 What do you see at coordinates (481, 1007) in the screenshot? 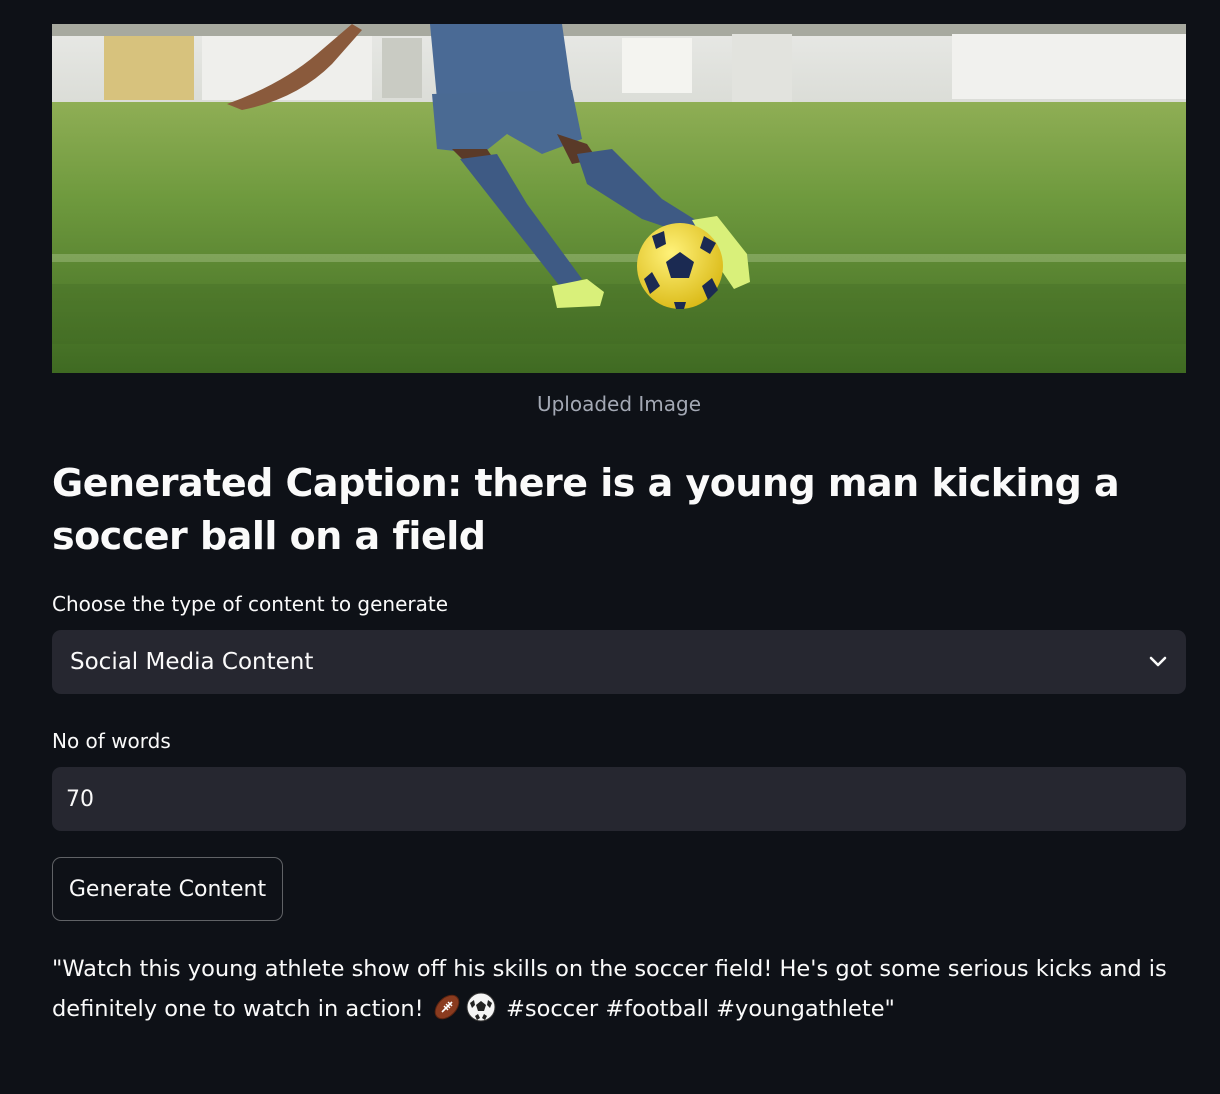
I see `soccer-ball-icon` at bounding box center [481, 1007].